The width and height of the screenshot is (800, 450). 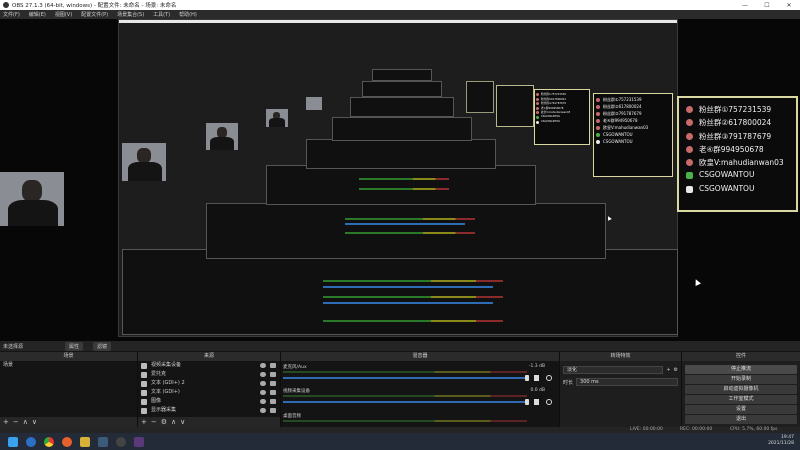 What do you see at coordinates (537, 390) in the screenshot?
I see `track-db: 0.0 dB` at bounding box center [537, 390].